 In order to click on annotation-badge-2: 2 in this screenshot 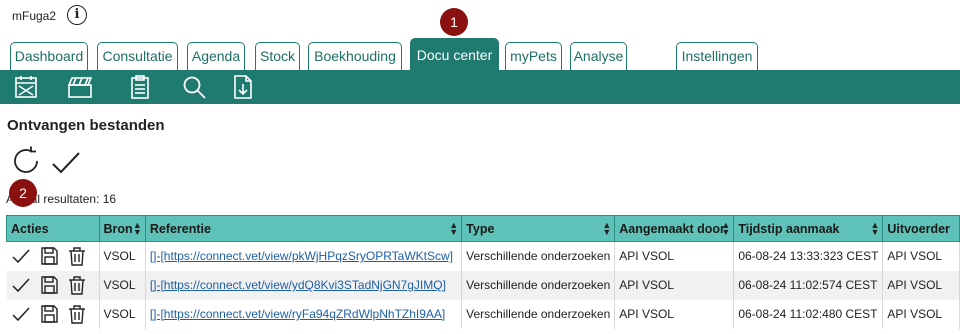, I will do `click(23, 193)`.